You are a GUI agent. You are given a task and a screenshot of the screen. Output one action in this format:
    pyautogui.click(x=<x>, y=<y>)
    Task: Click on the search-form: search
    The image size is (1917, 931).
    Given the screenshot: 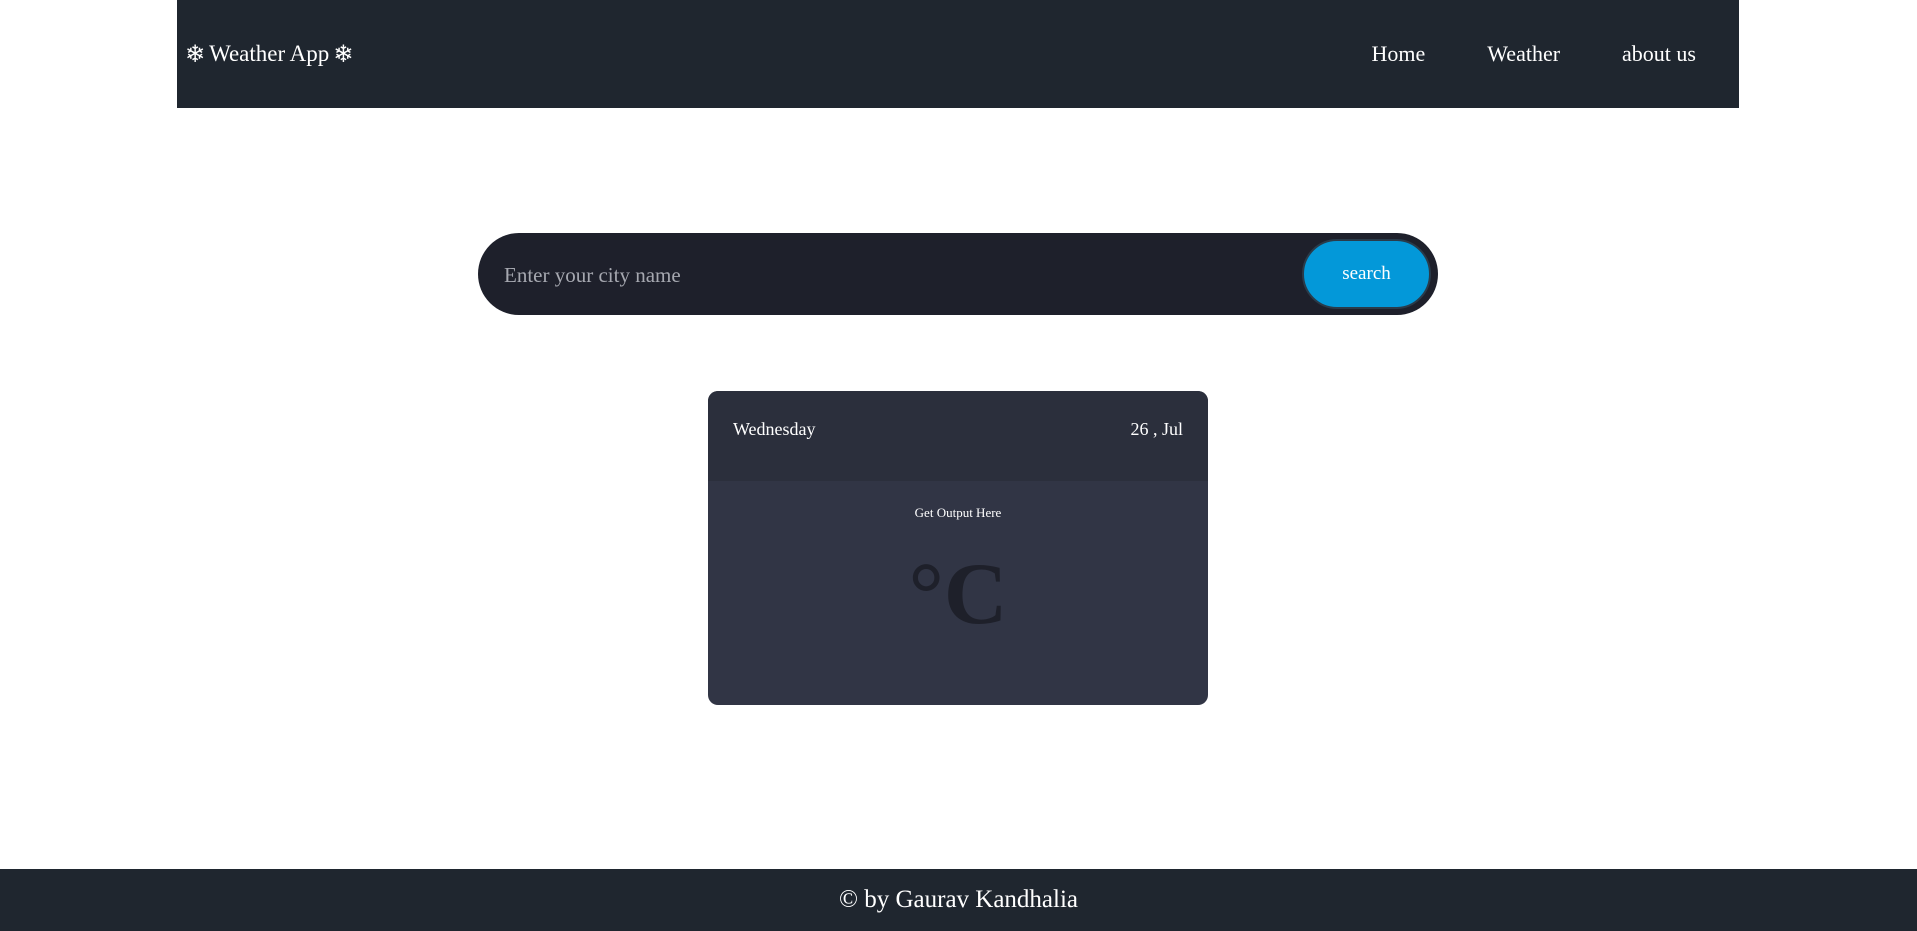 What is the action you would take?
    pyautogui.click(x=958, y=274)
    